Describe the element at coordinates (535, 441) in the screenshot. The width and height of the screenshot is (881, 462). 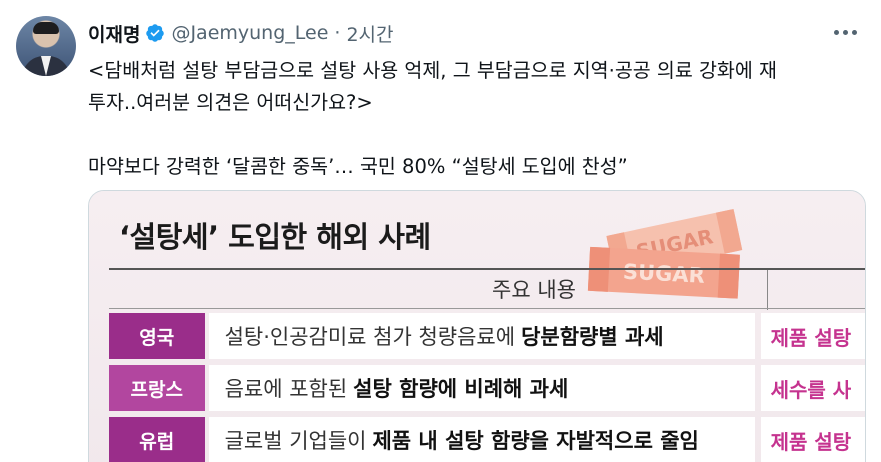
I see `description-emphasis: 제품 내 설탕 함량을 자발적으로 줄임` at that location.